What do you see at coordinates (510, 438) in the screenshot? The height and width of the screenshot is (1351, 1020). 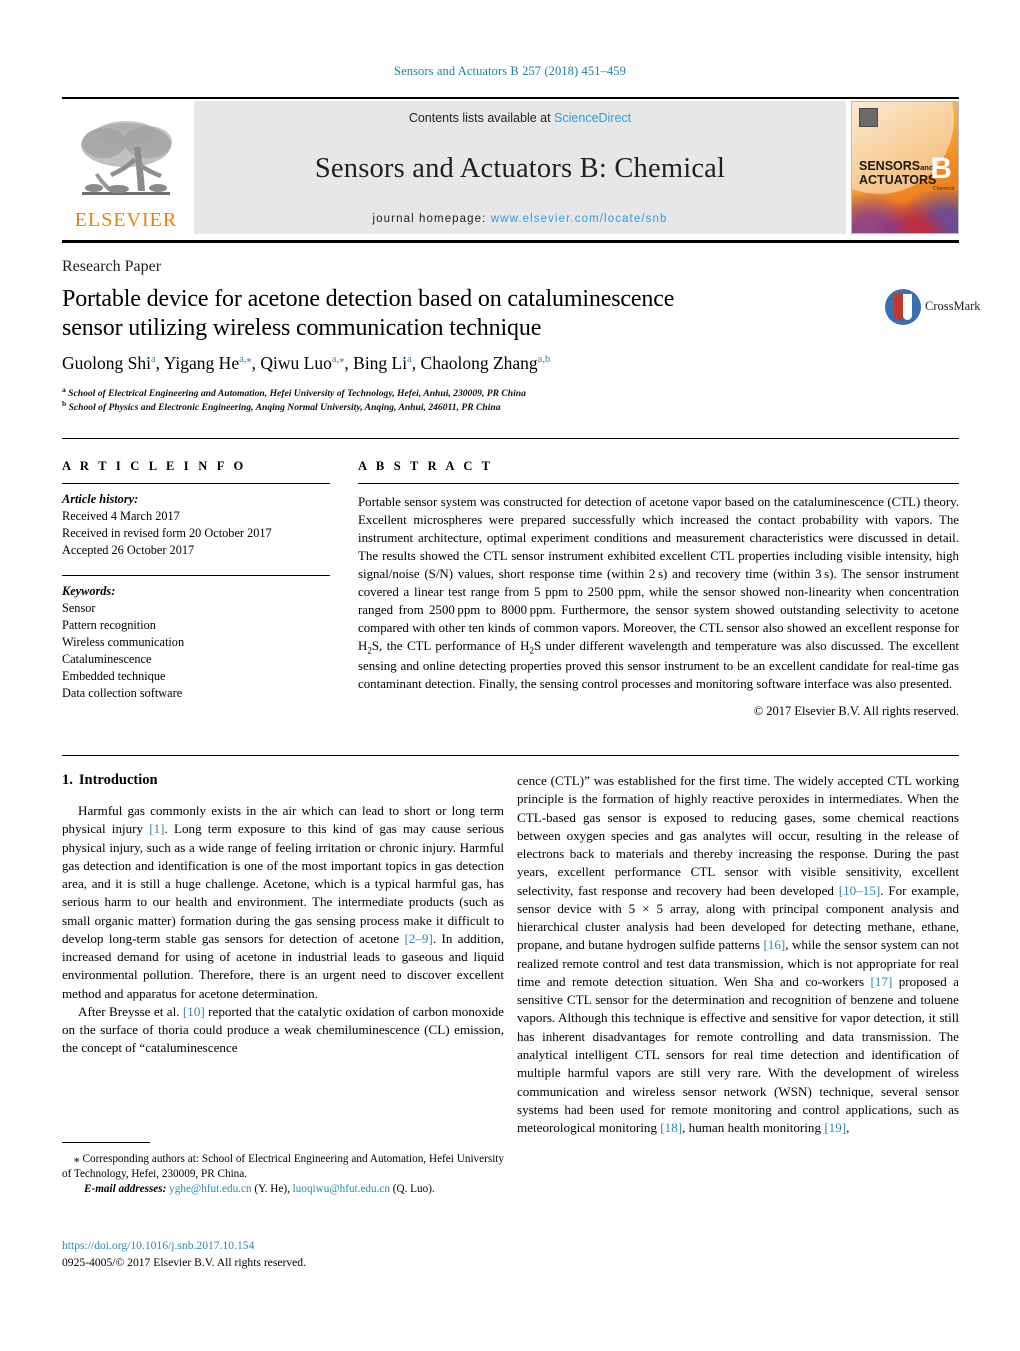 I see `info-top-rule` at bounding box center [510, 438].